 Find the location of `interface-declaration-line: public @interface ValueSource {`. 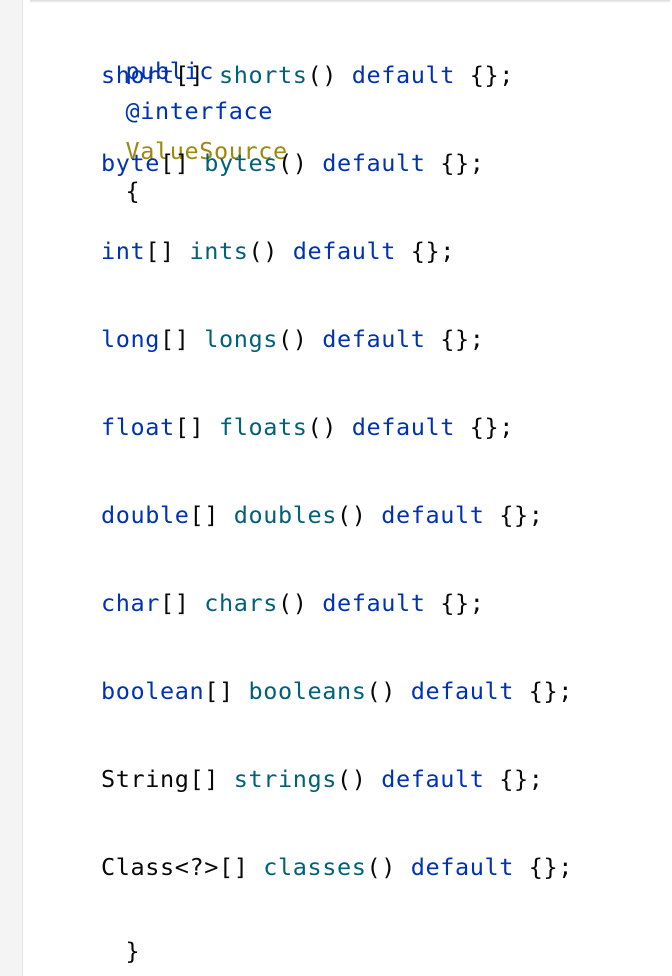

interface-declaration-line: public @interface ValueSource { is located at coordinates (162, 108).